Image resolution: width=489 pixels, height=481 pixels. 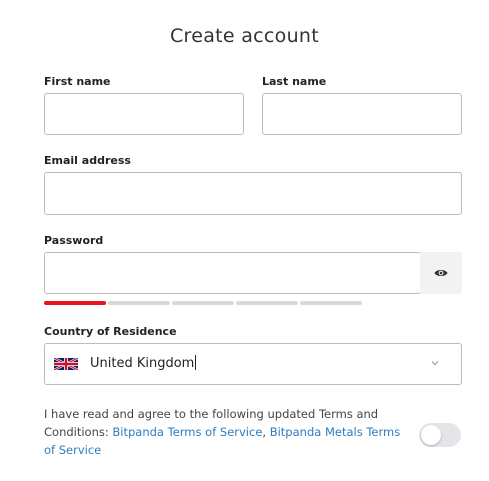 What do you see at coordinates (244, 36) in the screenshot?
I see `page-title: Create account` at bounding box center [244, 36].